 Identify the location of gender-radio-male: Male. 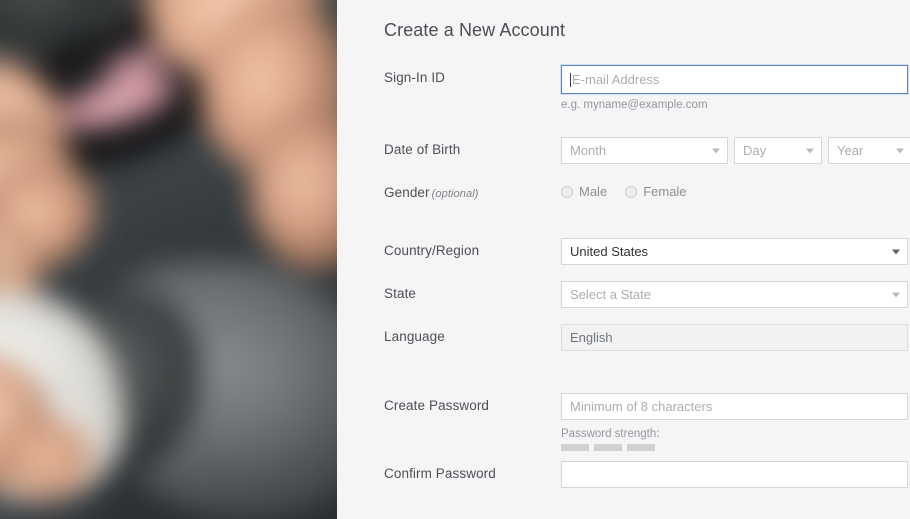
(584, 191).